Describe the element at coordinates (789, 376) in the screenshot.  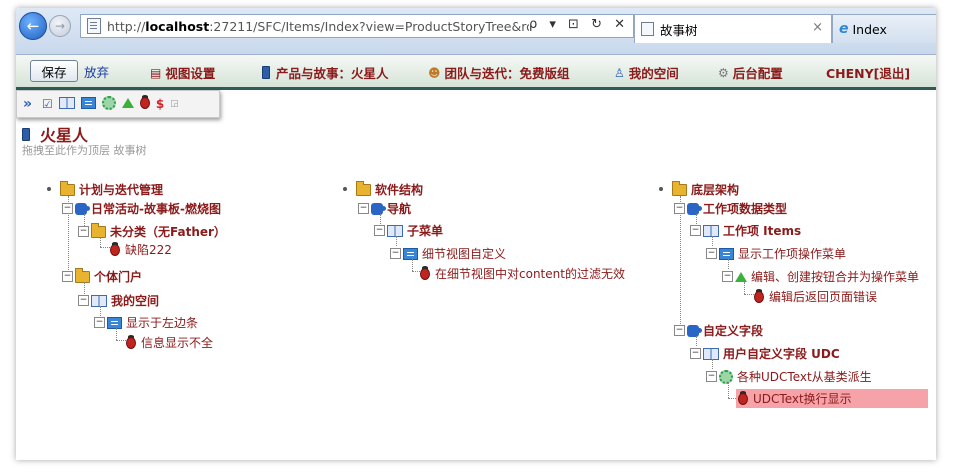
I see `tree-node: − 各种UDCText从基类派生` at that location.